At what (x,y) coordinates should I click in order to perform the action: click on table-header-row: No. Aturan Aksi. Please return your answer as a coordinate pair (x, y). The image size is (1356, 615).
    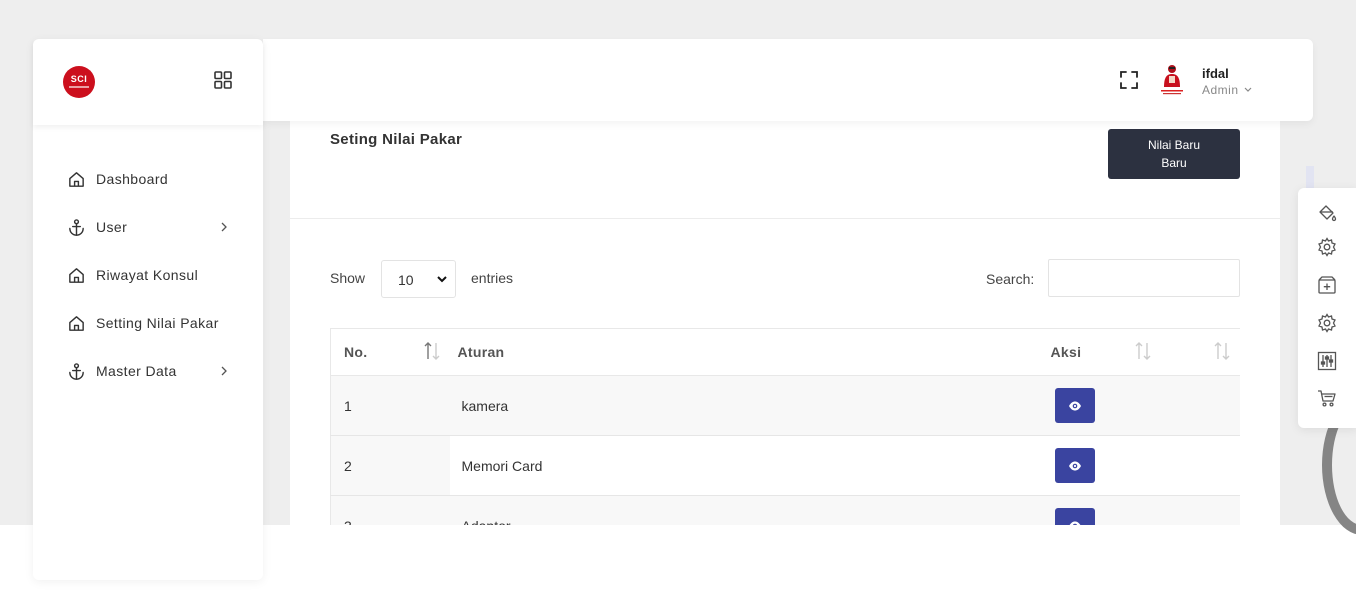
    Looking at the image, I should click on (785, 352).